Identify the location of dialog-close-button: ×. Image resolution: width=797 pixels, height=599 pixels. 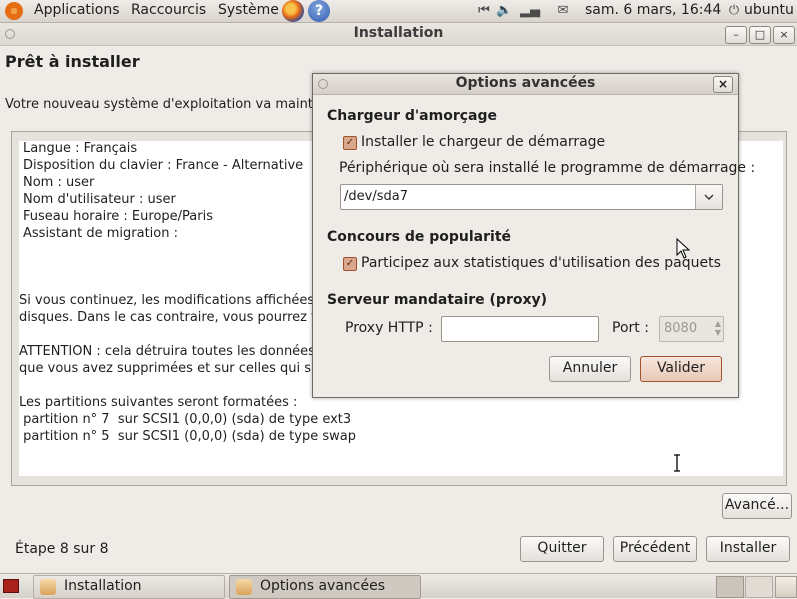
(723, 84).